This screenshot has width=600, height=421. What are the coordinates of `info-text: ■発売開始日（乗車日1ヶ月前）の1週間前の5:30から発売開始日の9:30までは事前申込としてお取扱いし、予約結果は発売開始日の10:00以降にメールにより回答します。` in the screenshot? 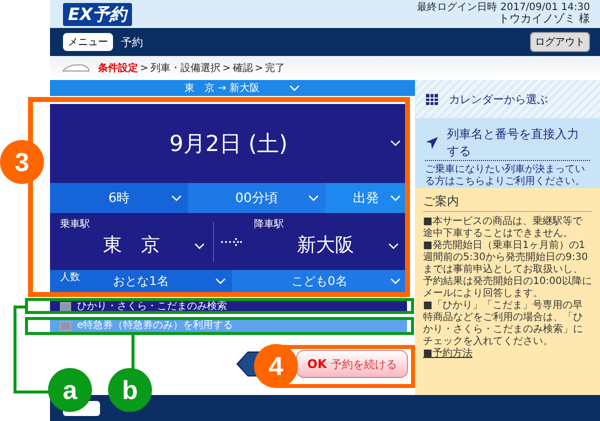 It's located at (507, 270).